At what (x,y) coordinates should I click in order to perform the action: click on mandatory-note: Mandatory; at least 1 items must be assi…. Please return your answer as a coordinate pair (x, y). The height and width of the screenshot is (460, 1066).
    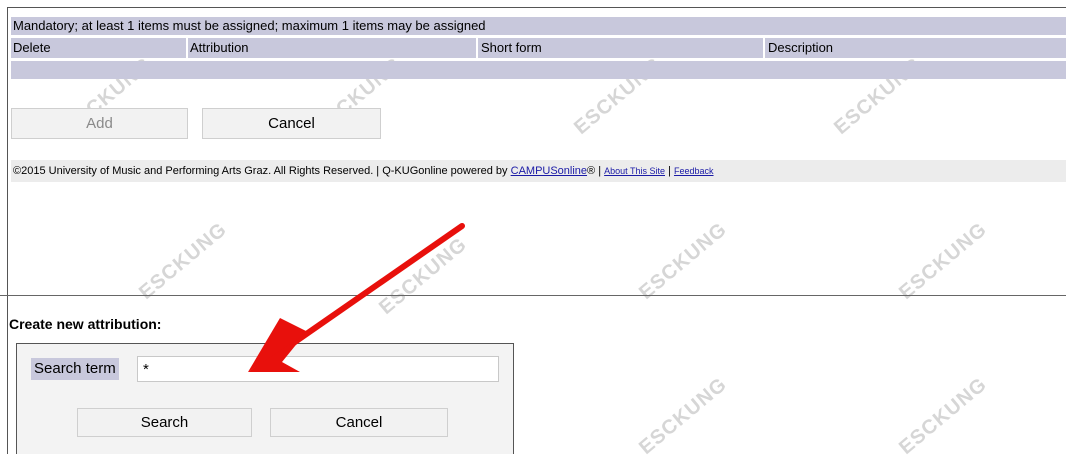
    Looking at the image, I should click on (538, 26).